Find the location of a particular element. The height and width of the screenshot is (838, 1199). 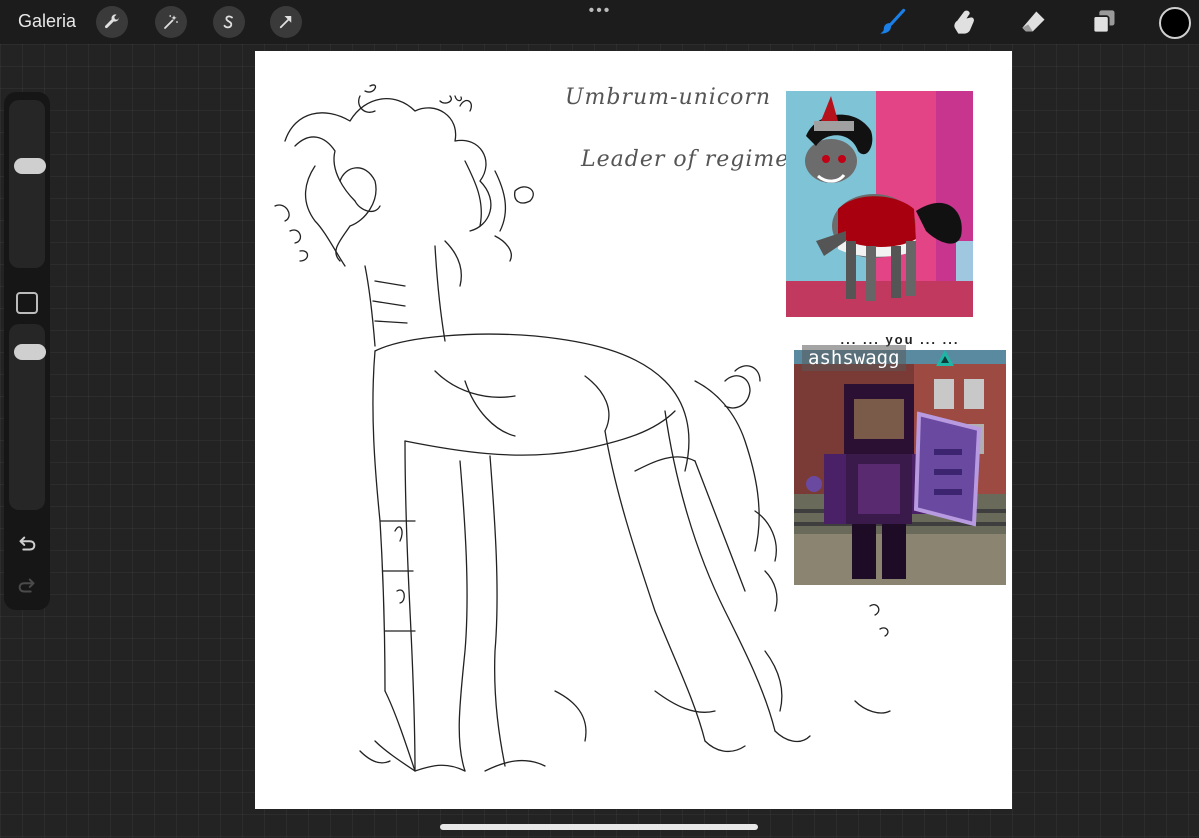

actions-button is located at coordinates (112, 22).